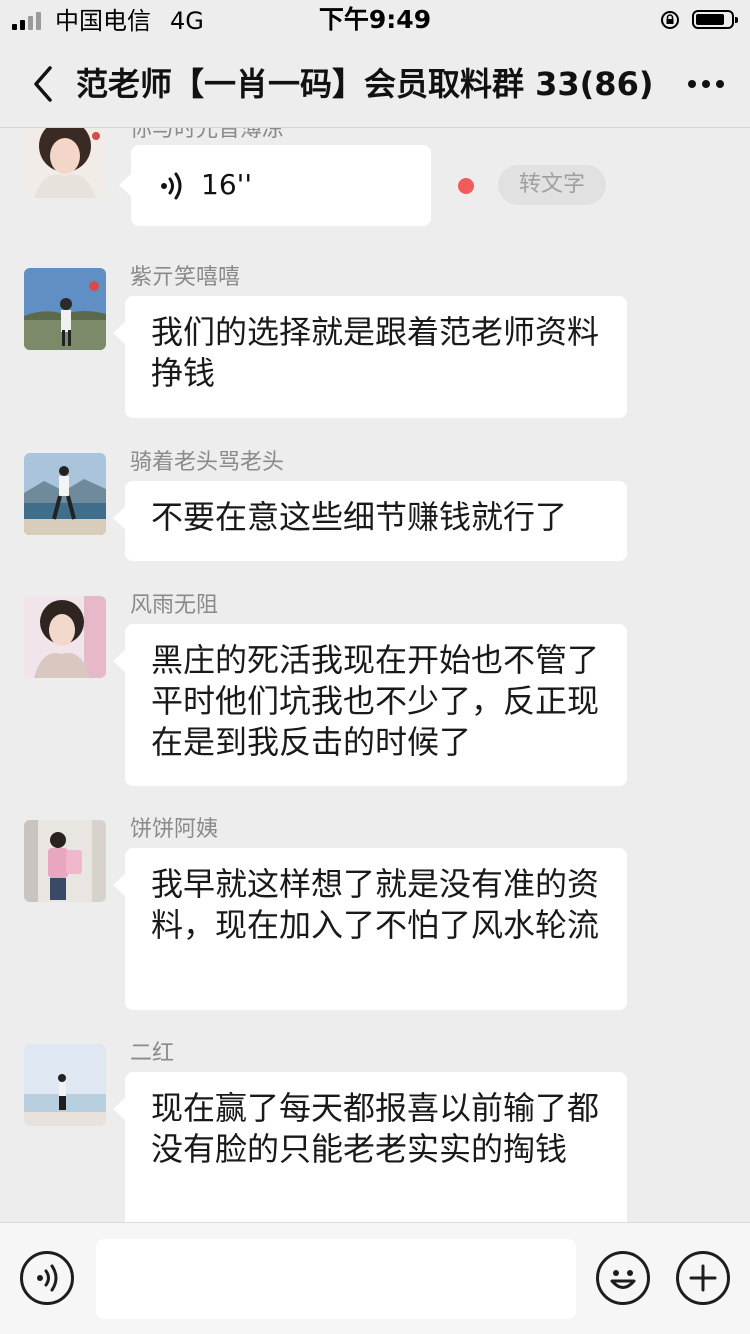 This screenshot has width=750, height=1334. What do you see at coordinates (706, 84) in the screenshot?
I see `ellipsis-icon` at bounding box center [706, 84].